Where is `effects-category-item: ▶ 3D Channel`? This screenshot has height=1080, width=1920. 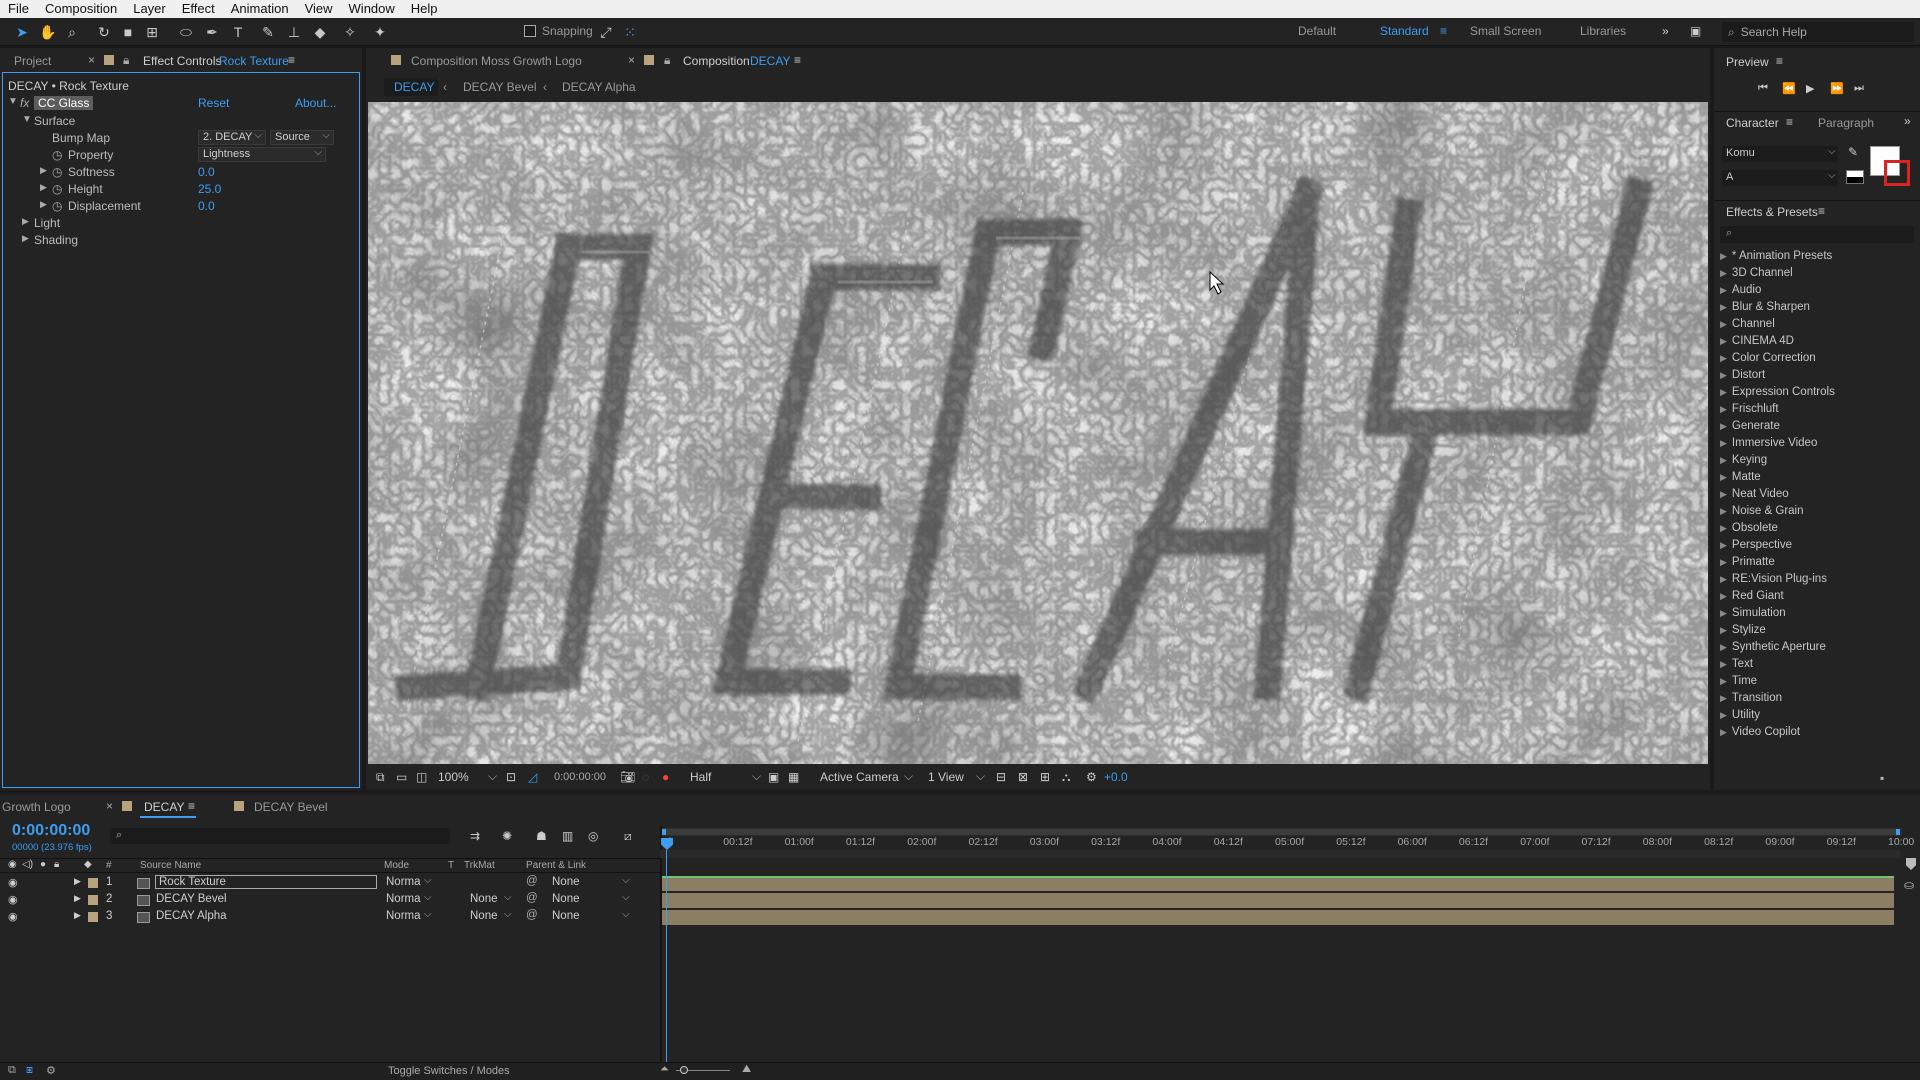
effects-category-item: ▶ 3D Channel is located at coordinates (1756, 273).